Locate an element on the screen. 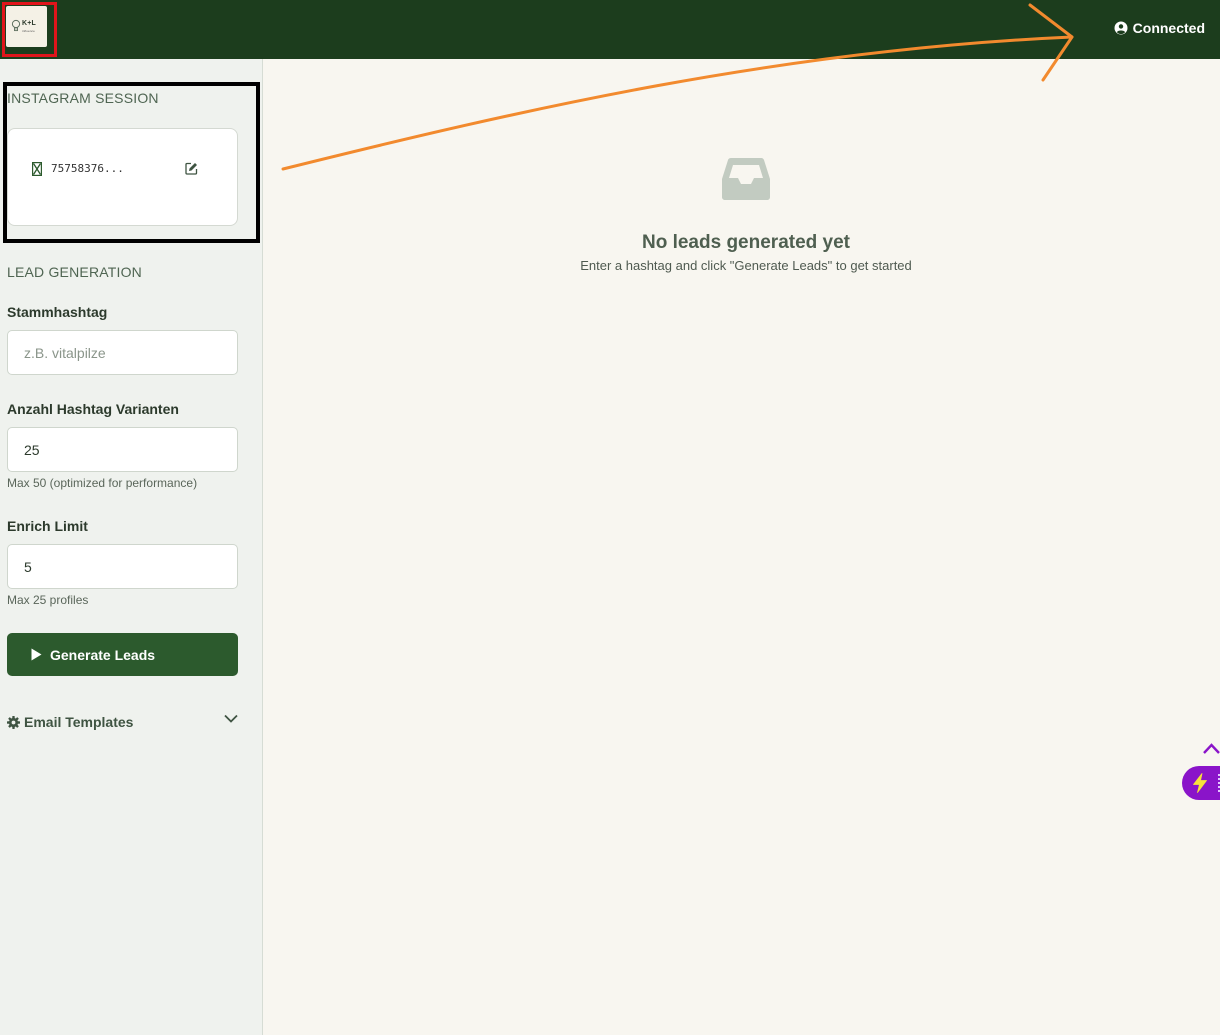 This screenshot has width=1220, height=1035. assistant-fab is located at coordinates (1201, 783).